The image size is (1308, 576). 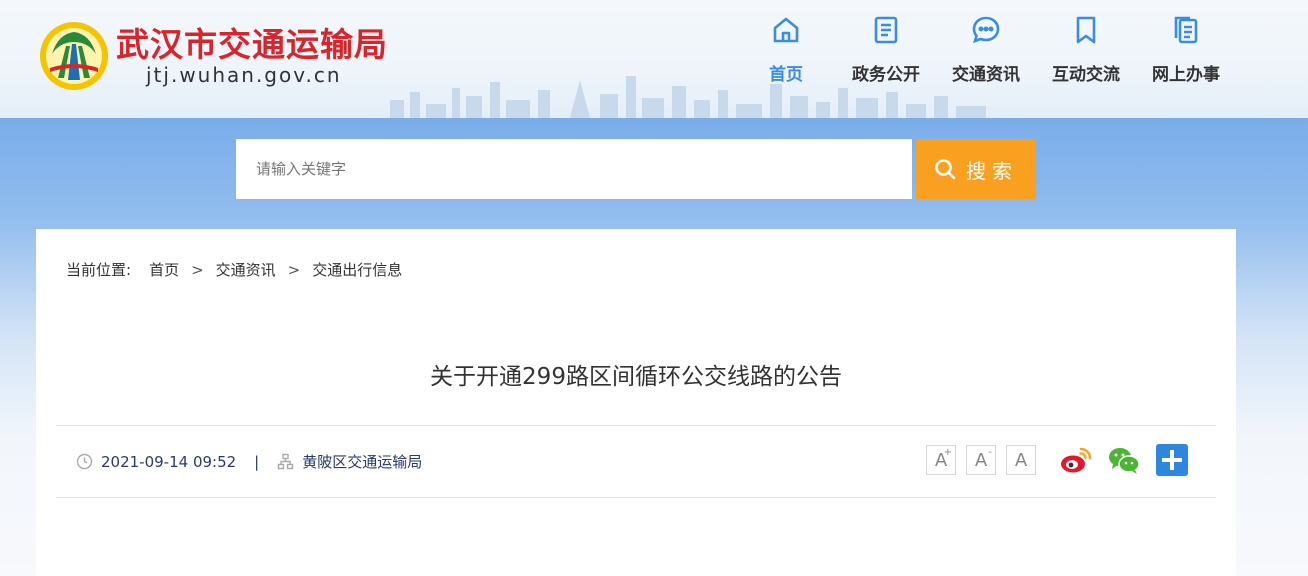 I want to click on nav-label-home: 首页, so click(x=786, y=75).